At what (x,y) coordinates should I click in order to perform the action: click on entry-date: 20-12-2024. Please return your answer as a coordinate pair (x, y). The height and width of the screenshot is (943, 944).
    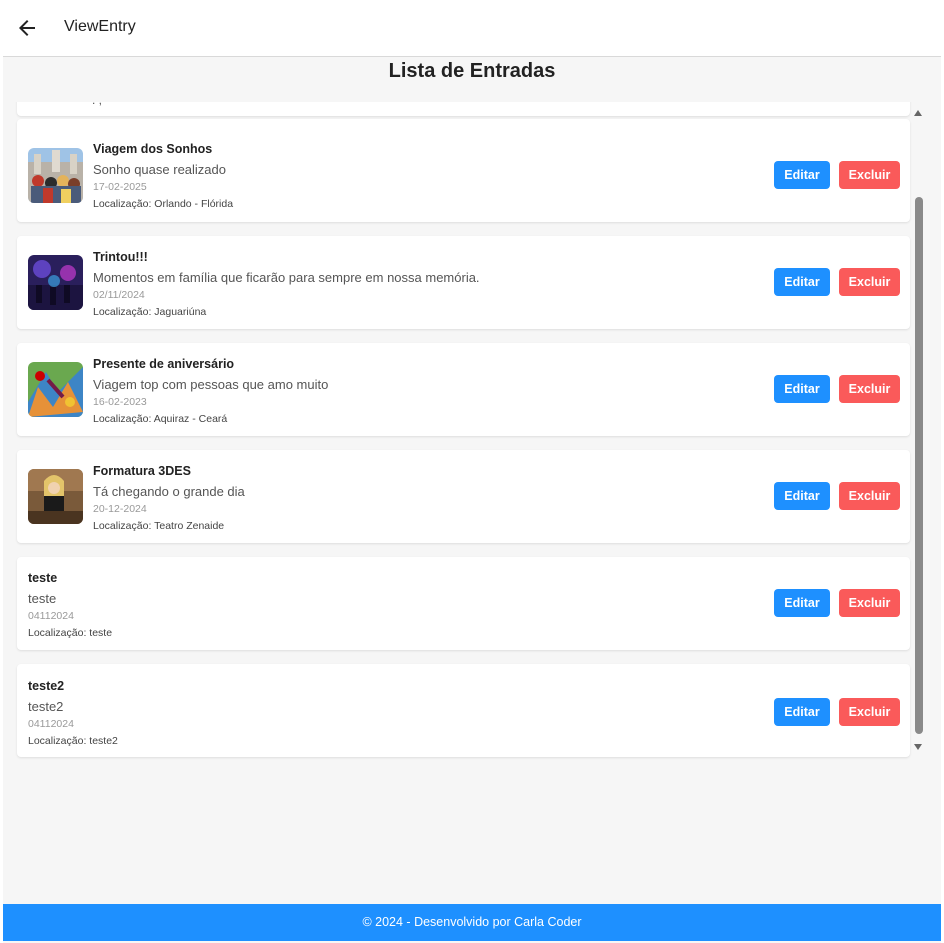
    Looking at the image, I should click on (120, 509).